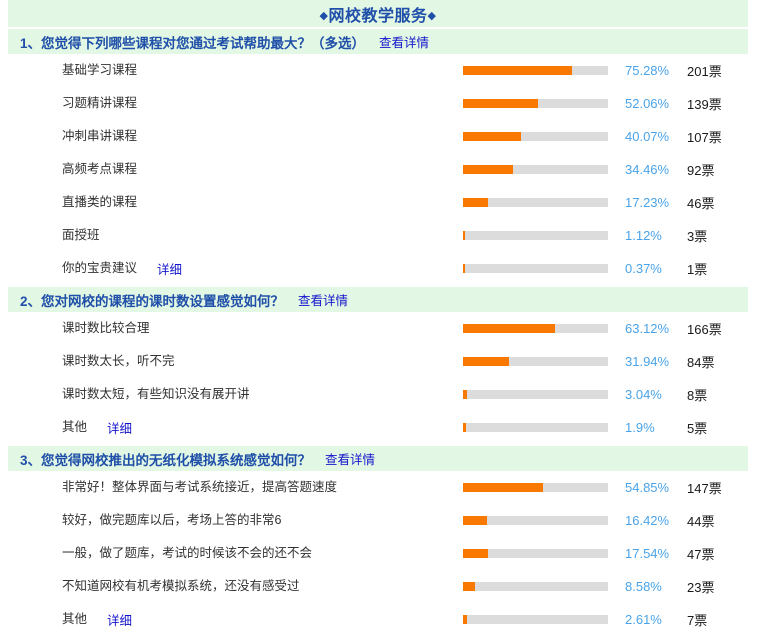  What do you see at coordinates (647, 169) in the screenshot?
I see `percent-value: 34.46%` at bounding box center [647, 169].